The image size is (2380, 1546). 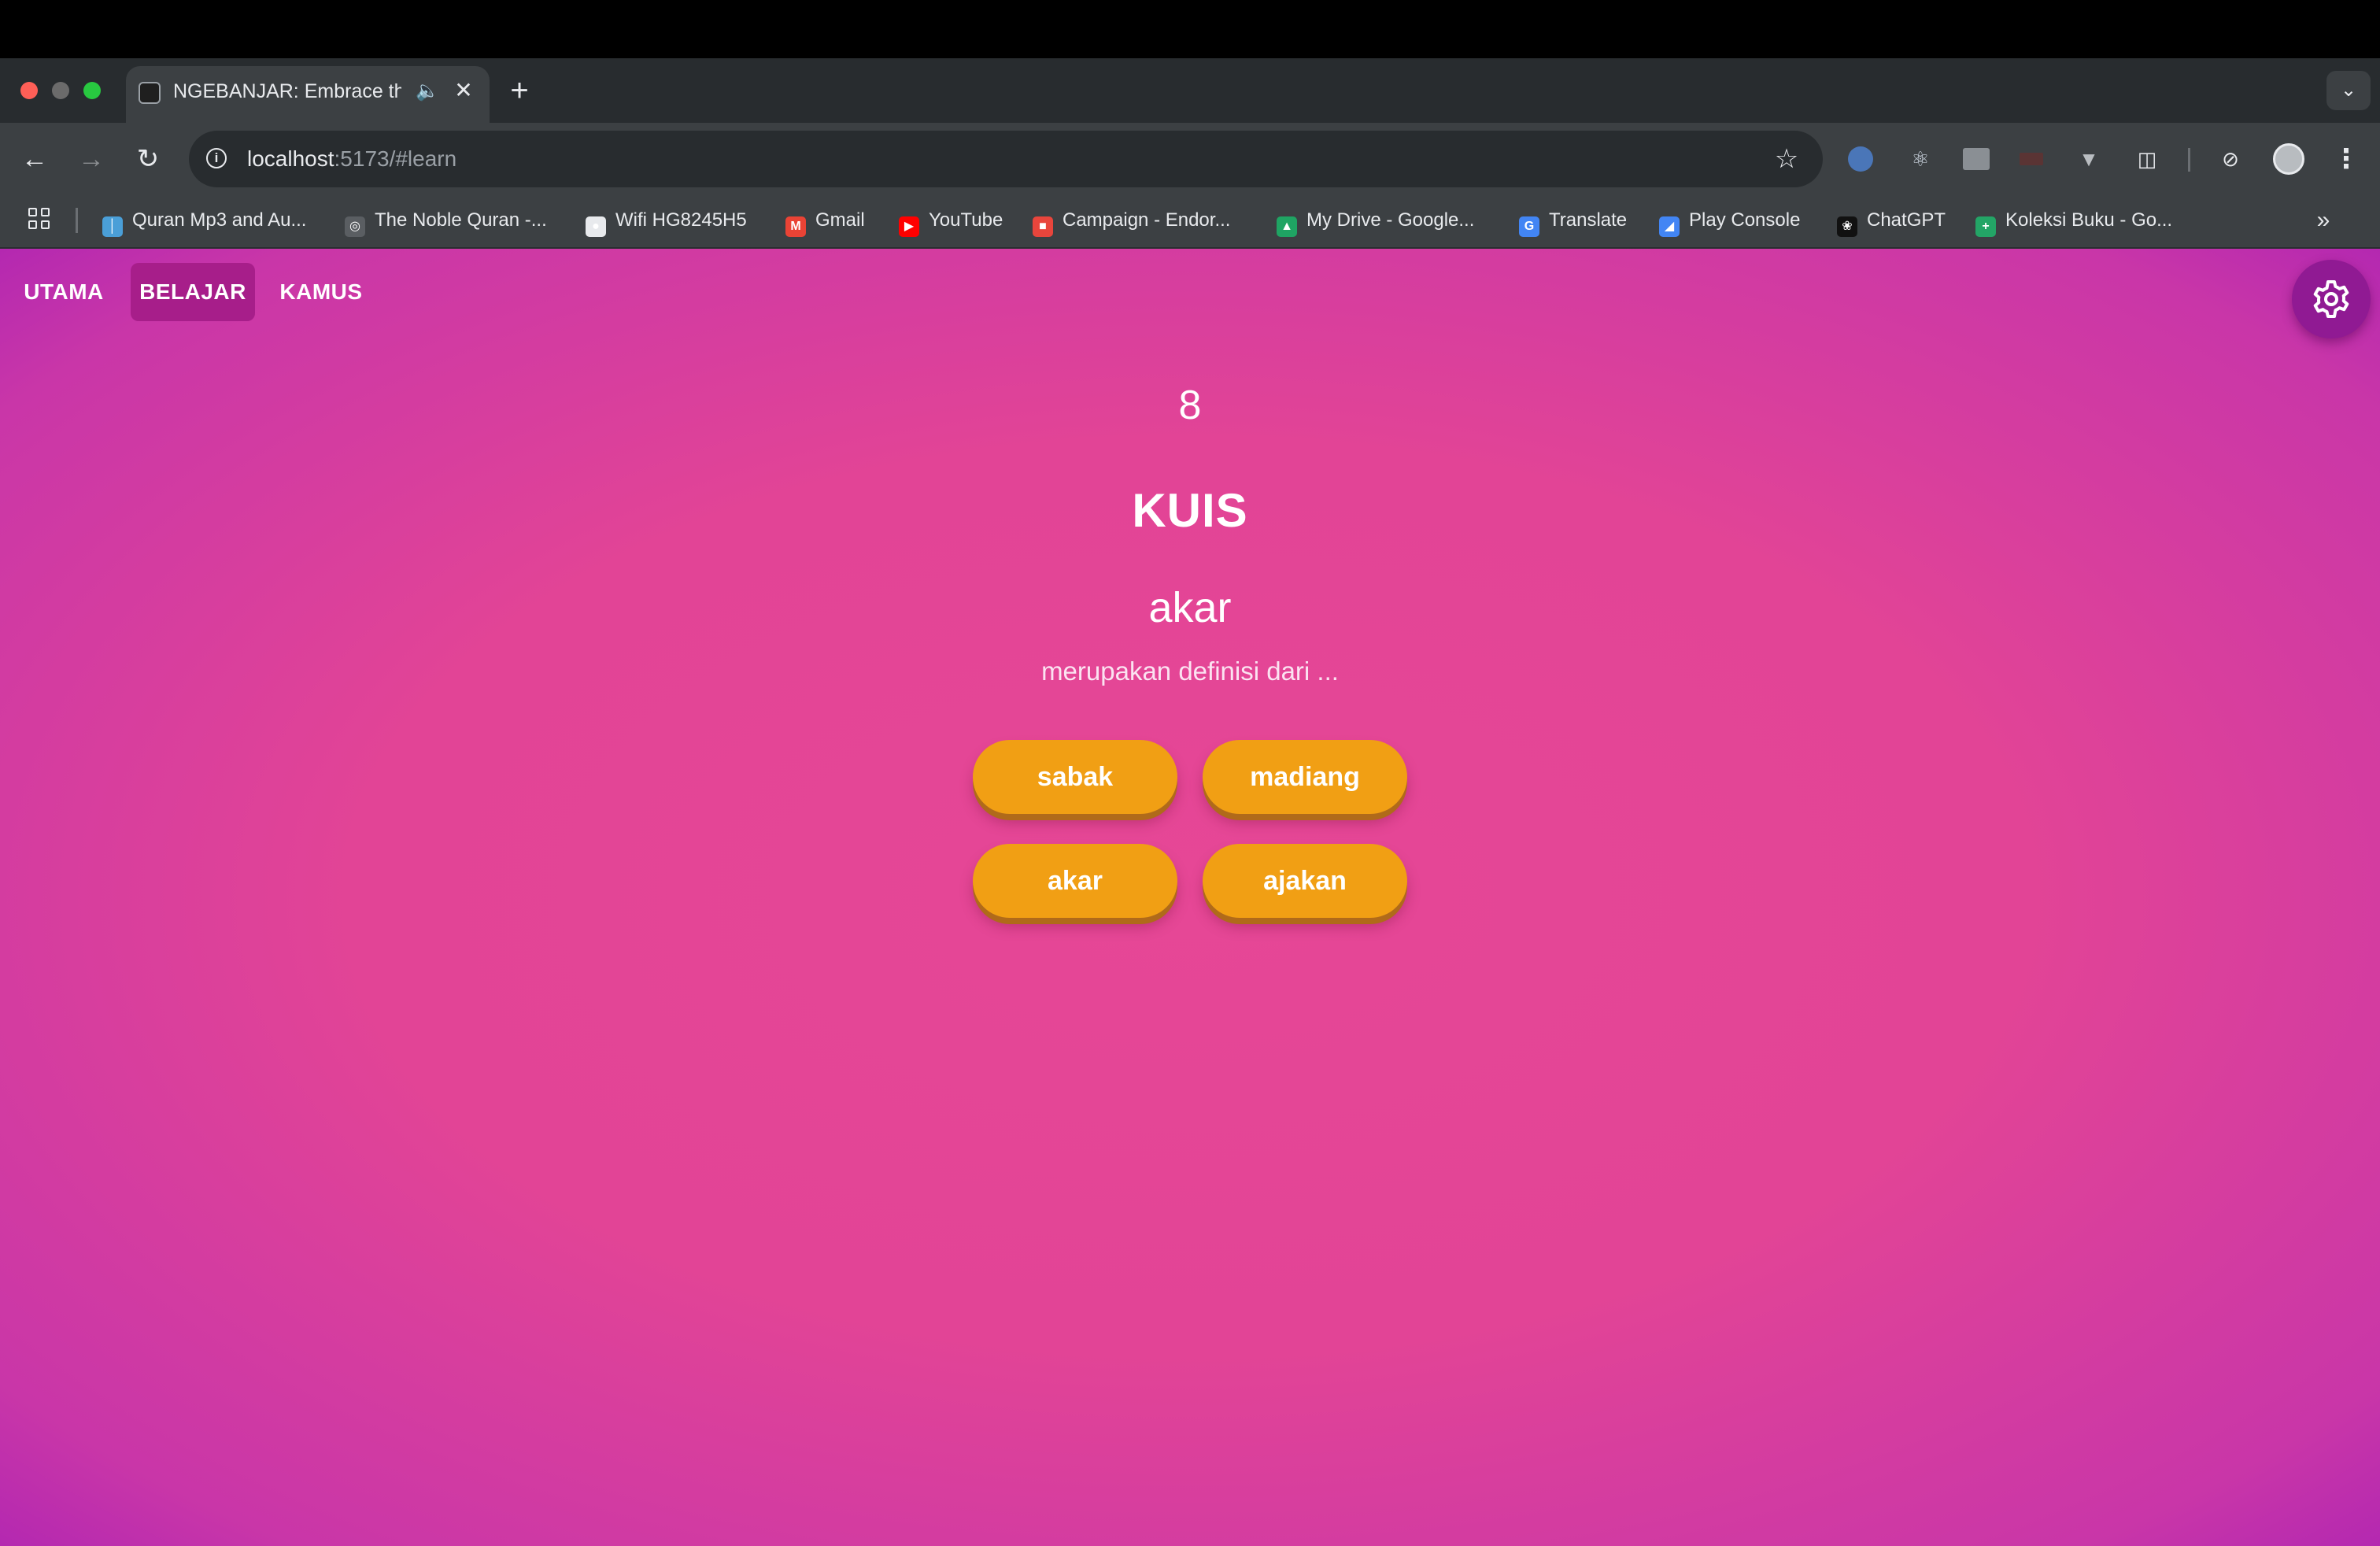 I want to click on os-top-bar, so click(x=1190, y=29).